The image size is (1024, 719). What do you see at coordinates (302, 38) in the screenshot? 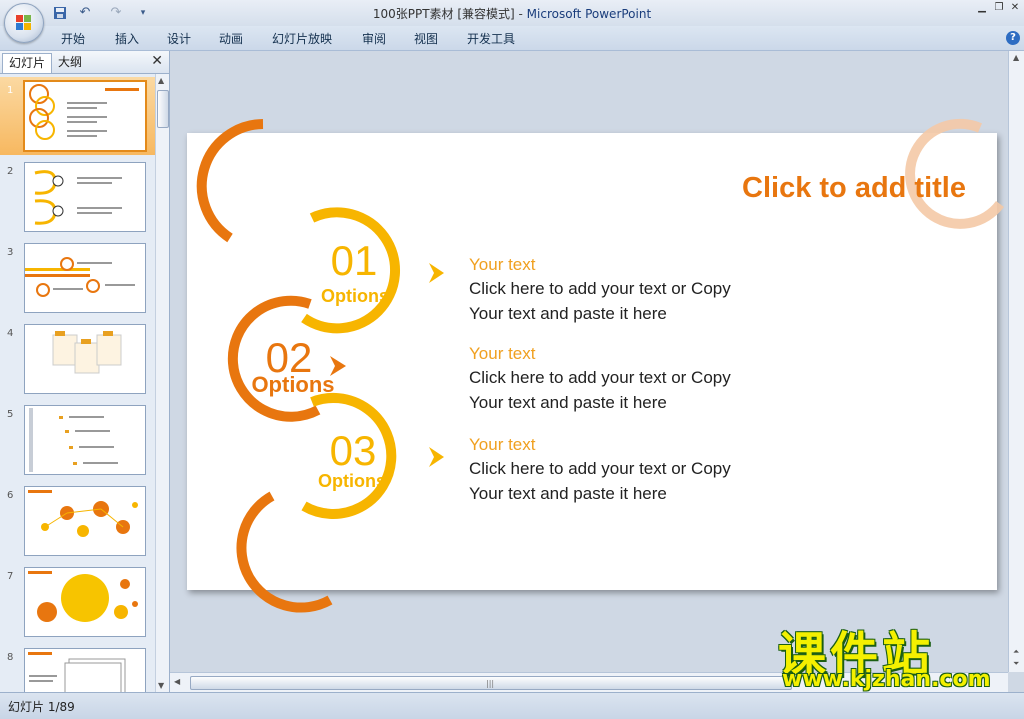
I see `tab-slideshow: 幻灯片放映` at bounding box center [302, 38].